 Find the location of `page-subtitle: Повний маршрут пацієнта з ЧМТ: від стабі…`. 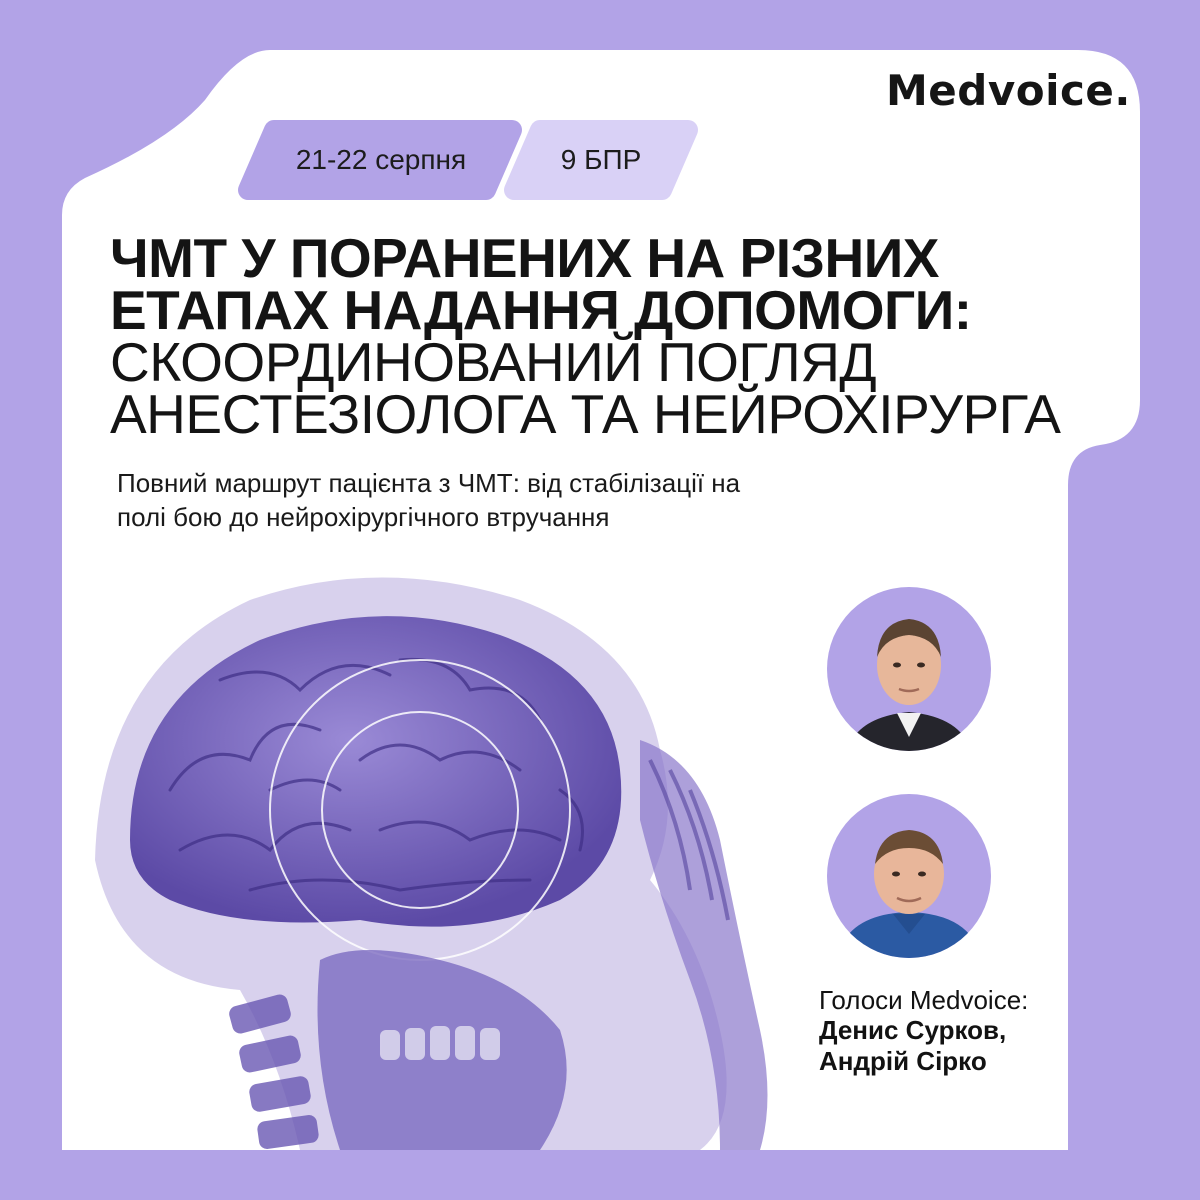

page-subtitle: Повний маршрут пацієнта з ЧМТ: від стабі… is located at coordinates (527, 500).